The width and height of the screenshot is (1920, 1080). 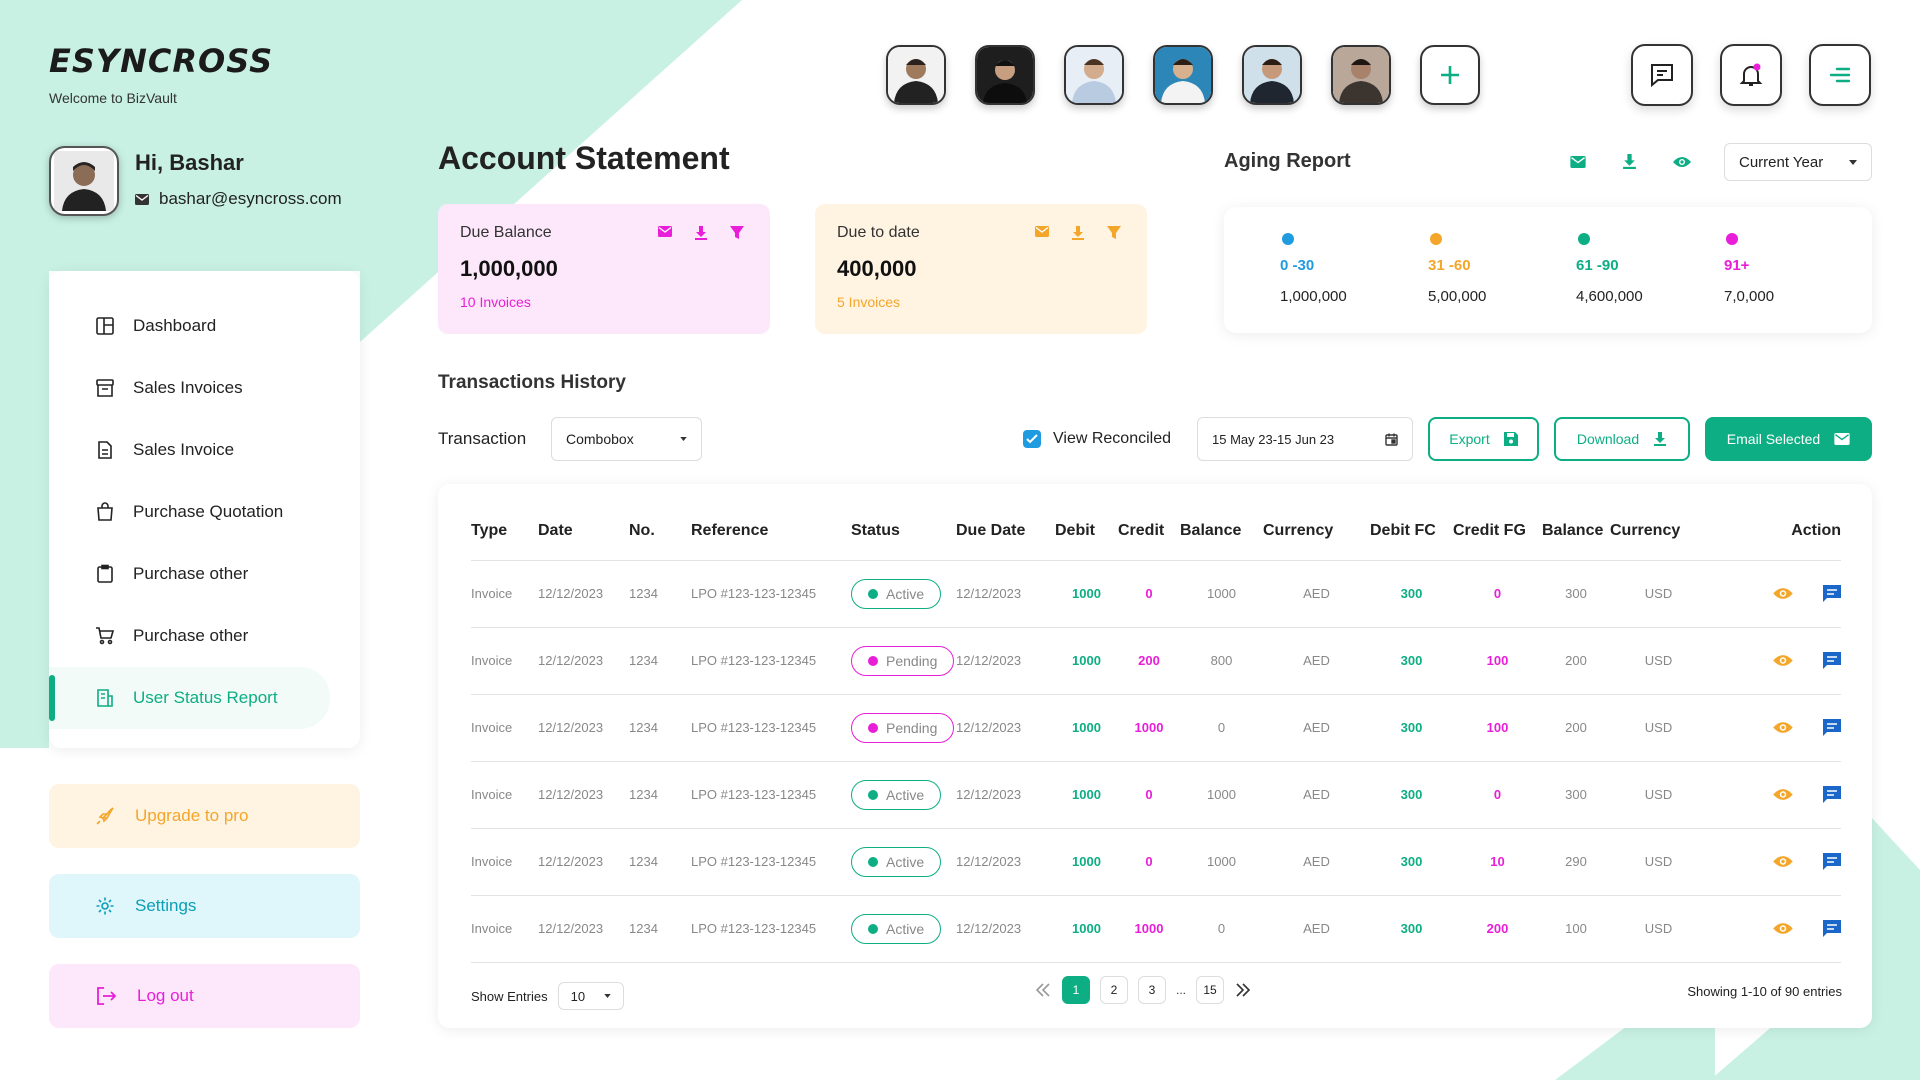 I want to click on view-reconciled-toggle: View Reconciled, so click(x=1097, y=439).